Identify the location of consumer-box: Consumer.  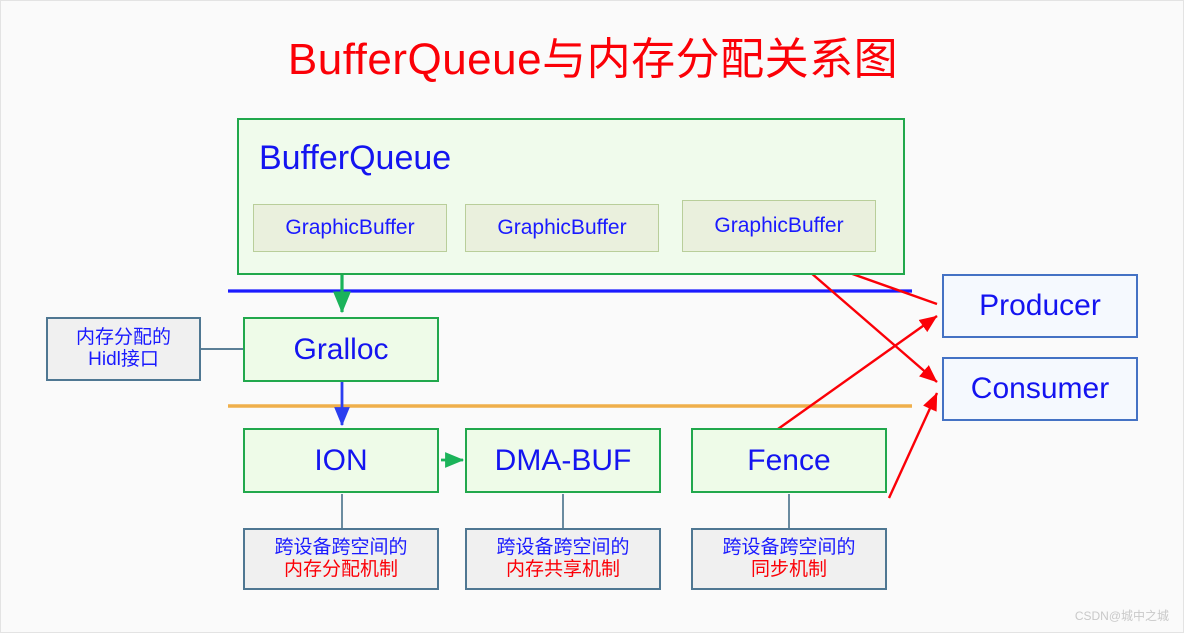
(1040, 389).